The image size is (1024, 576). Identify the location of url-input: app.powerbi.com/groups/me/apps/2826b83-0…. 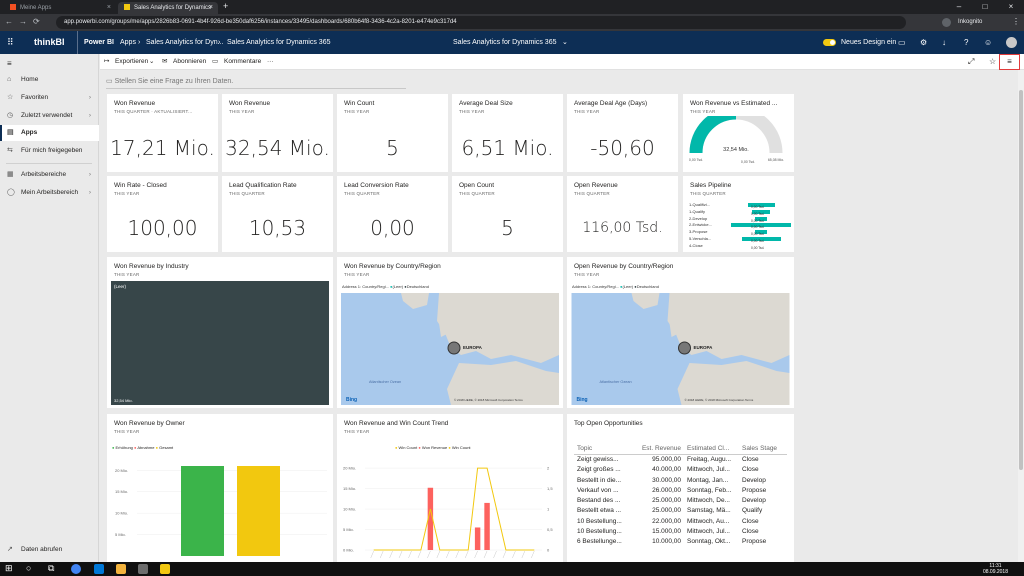
(481, 22).